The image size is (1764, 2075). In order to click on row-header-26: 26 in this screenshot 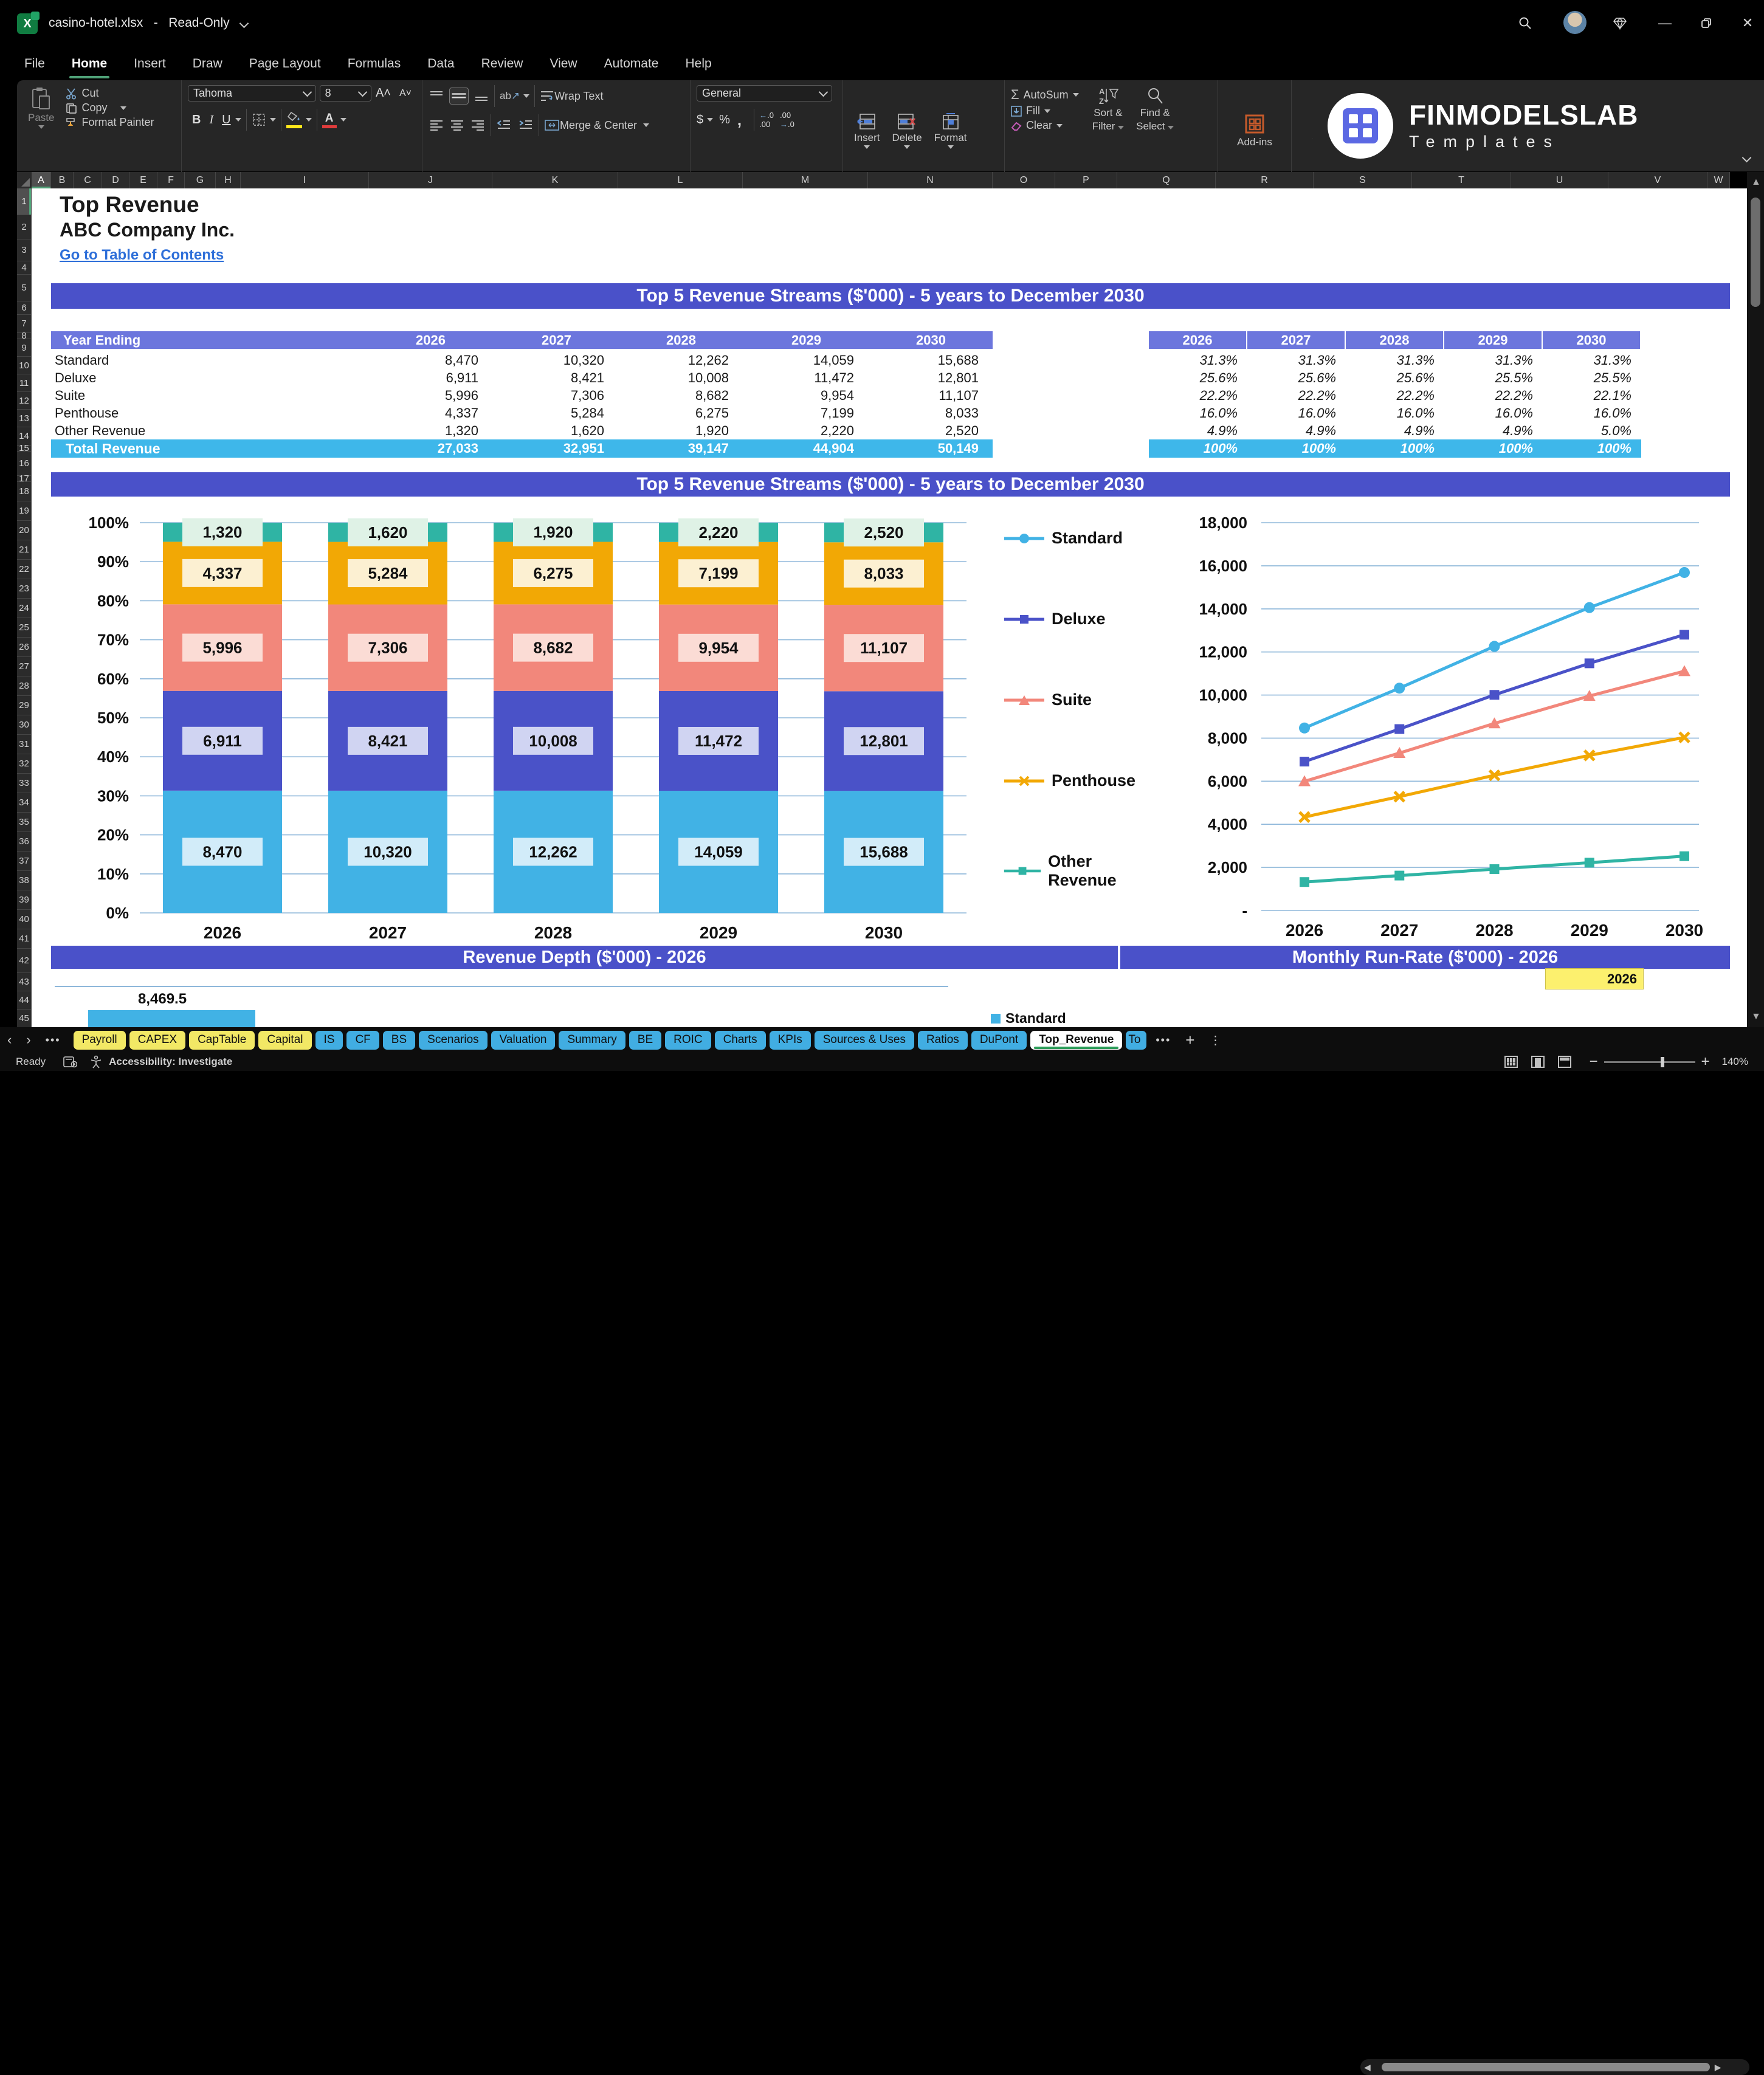, I will do `click(24, 648)`.